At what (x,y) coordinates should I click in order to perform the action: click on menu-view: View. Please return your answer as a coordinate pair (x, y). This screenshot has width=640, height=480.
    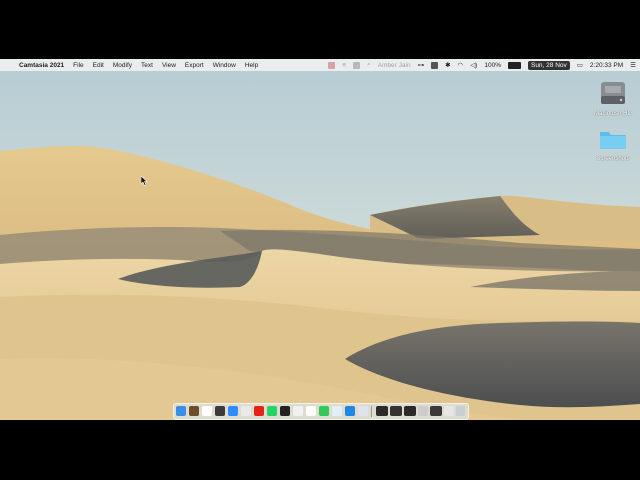
    Looking at the image, I should click on (169, 65).